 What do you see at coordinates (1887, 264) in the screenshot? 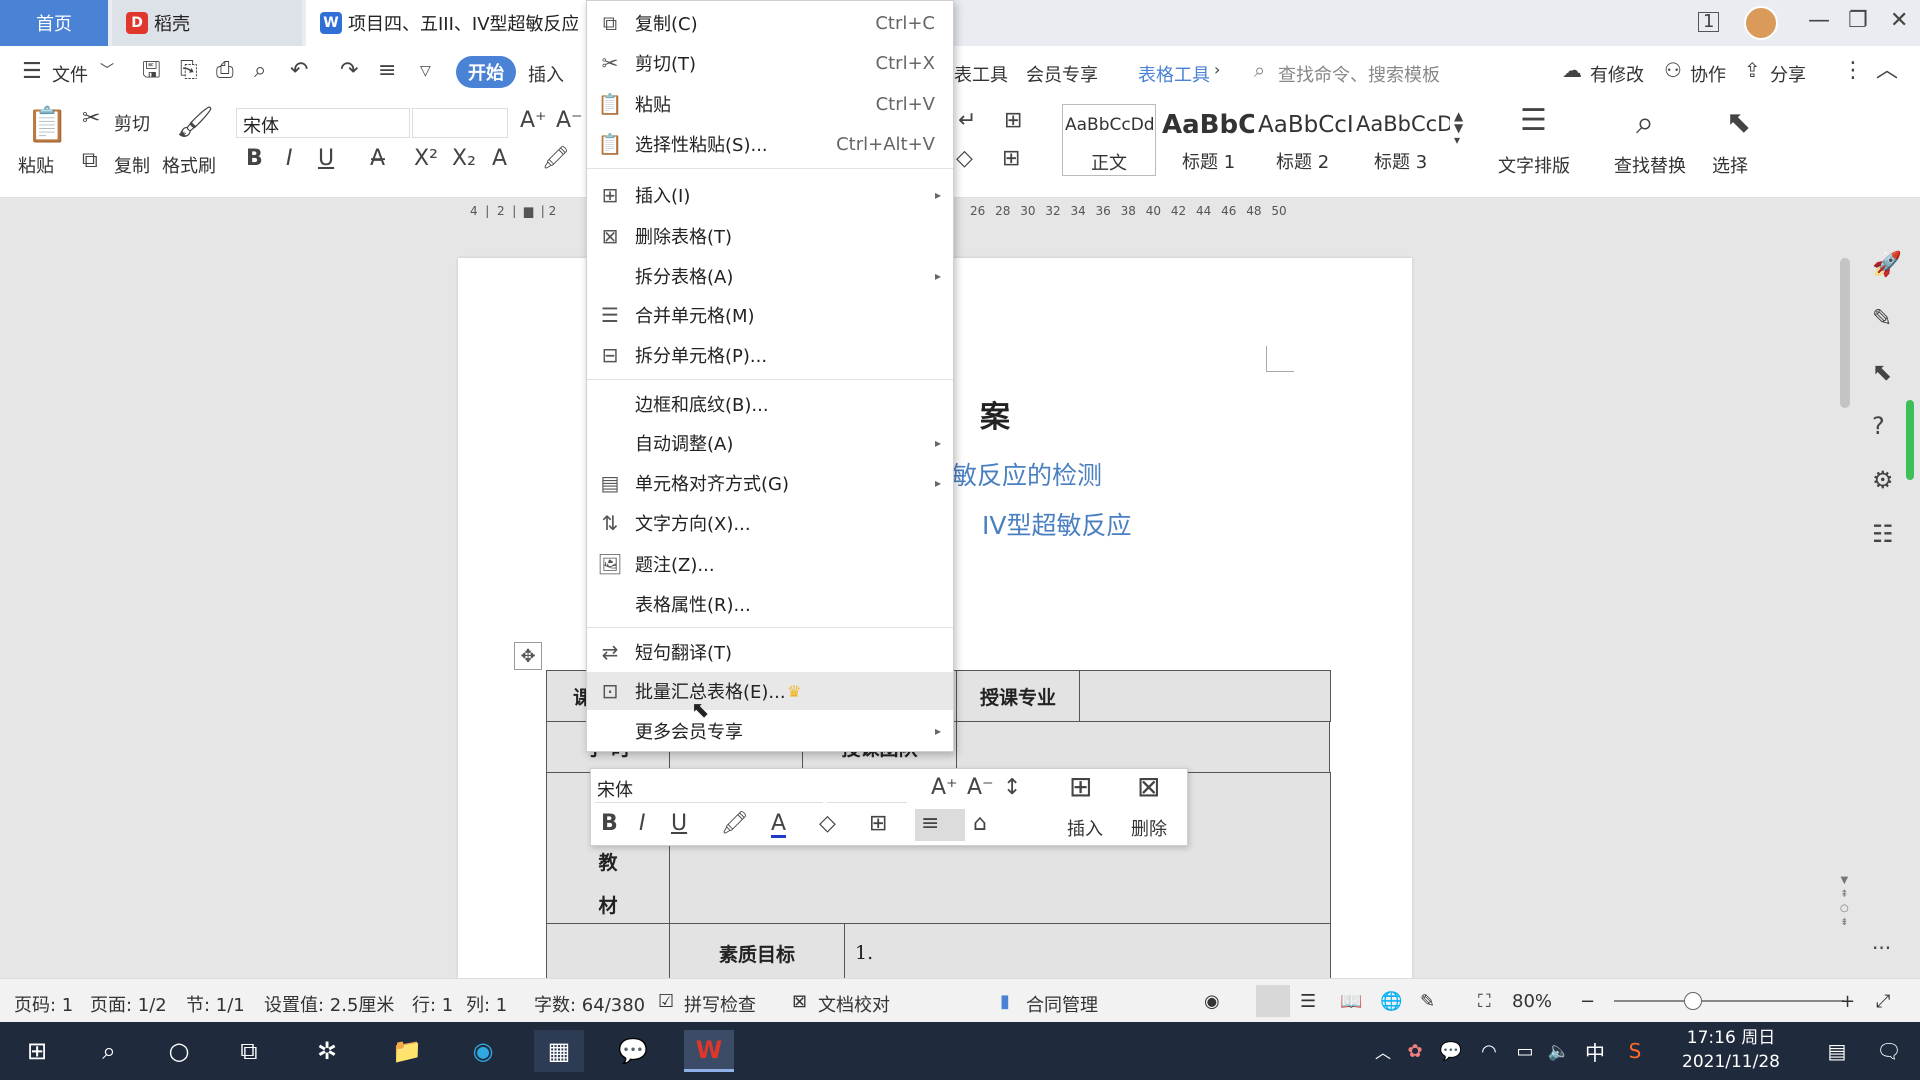
I see `rocket-icon: 🚀` at bounding box center [1887, 264].